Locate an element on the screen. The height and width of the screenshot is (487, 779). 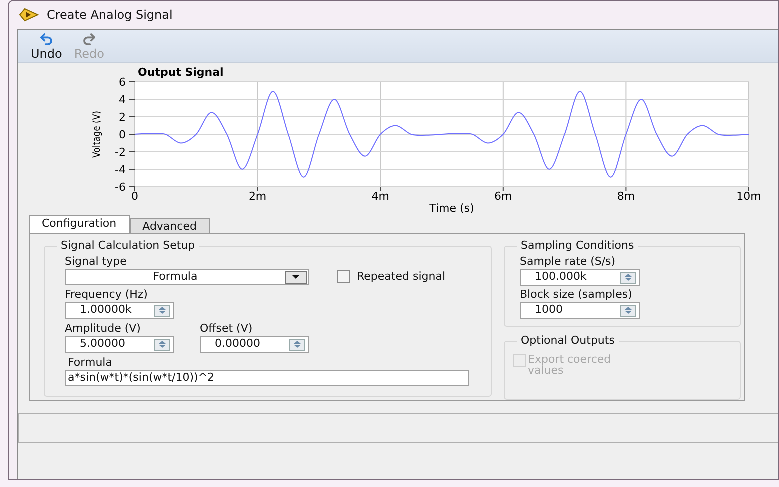
axis-tick-label: 8m is located at coordinates (626, 196).